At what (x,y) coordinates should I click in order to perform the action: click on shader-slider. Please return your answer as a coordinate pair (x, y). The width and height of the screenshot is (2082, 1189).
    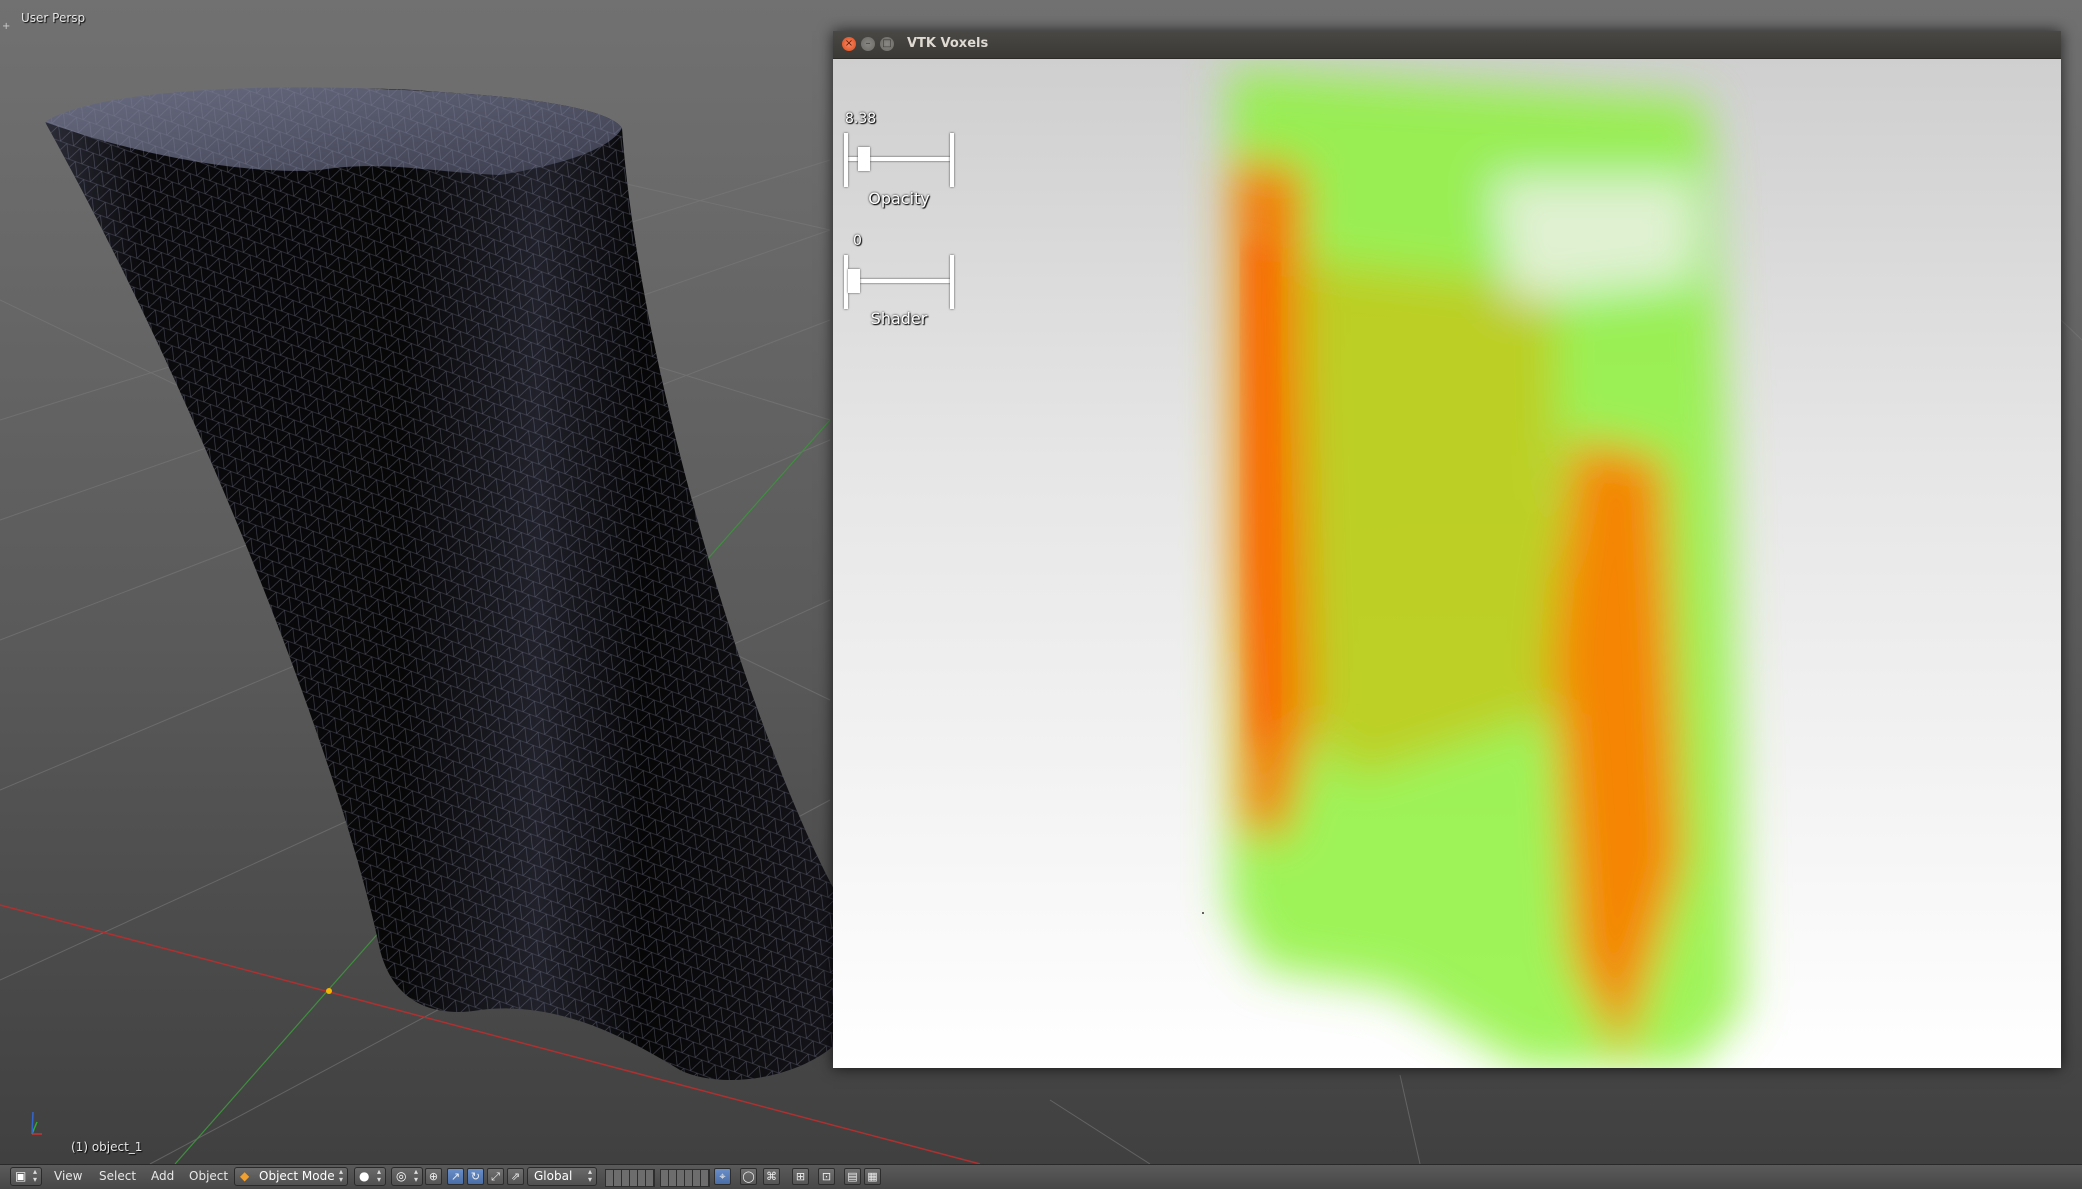
    Looking at the image, I should click on (900, 282).